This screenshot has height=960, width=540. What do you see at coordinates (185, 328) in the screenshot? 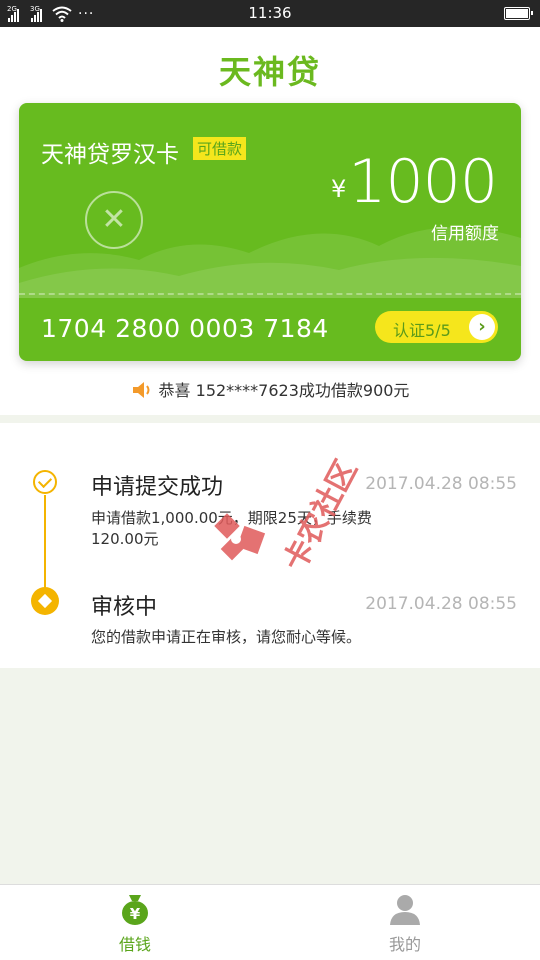
I see `card-number: 1704 2800 0003 7184` at bounding box center [185, 328].